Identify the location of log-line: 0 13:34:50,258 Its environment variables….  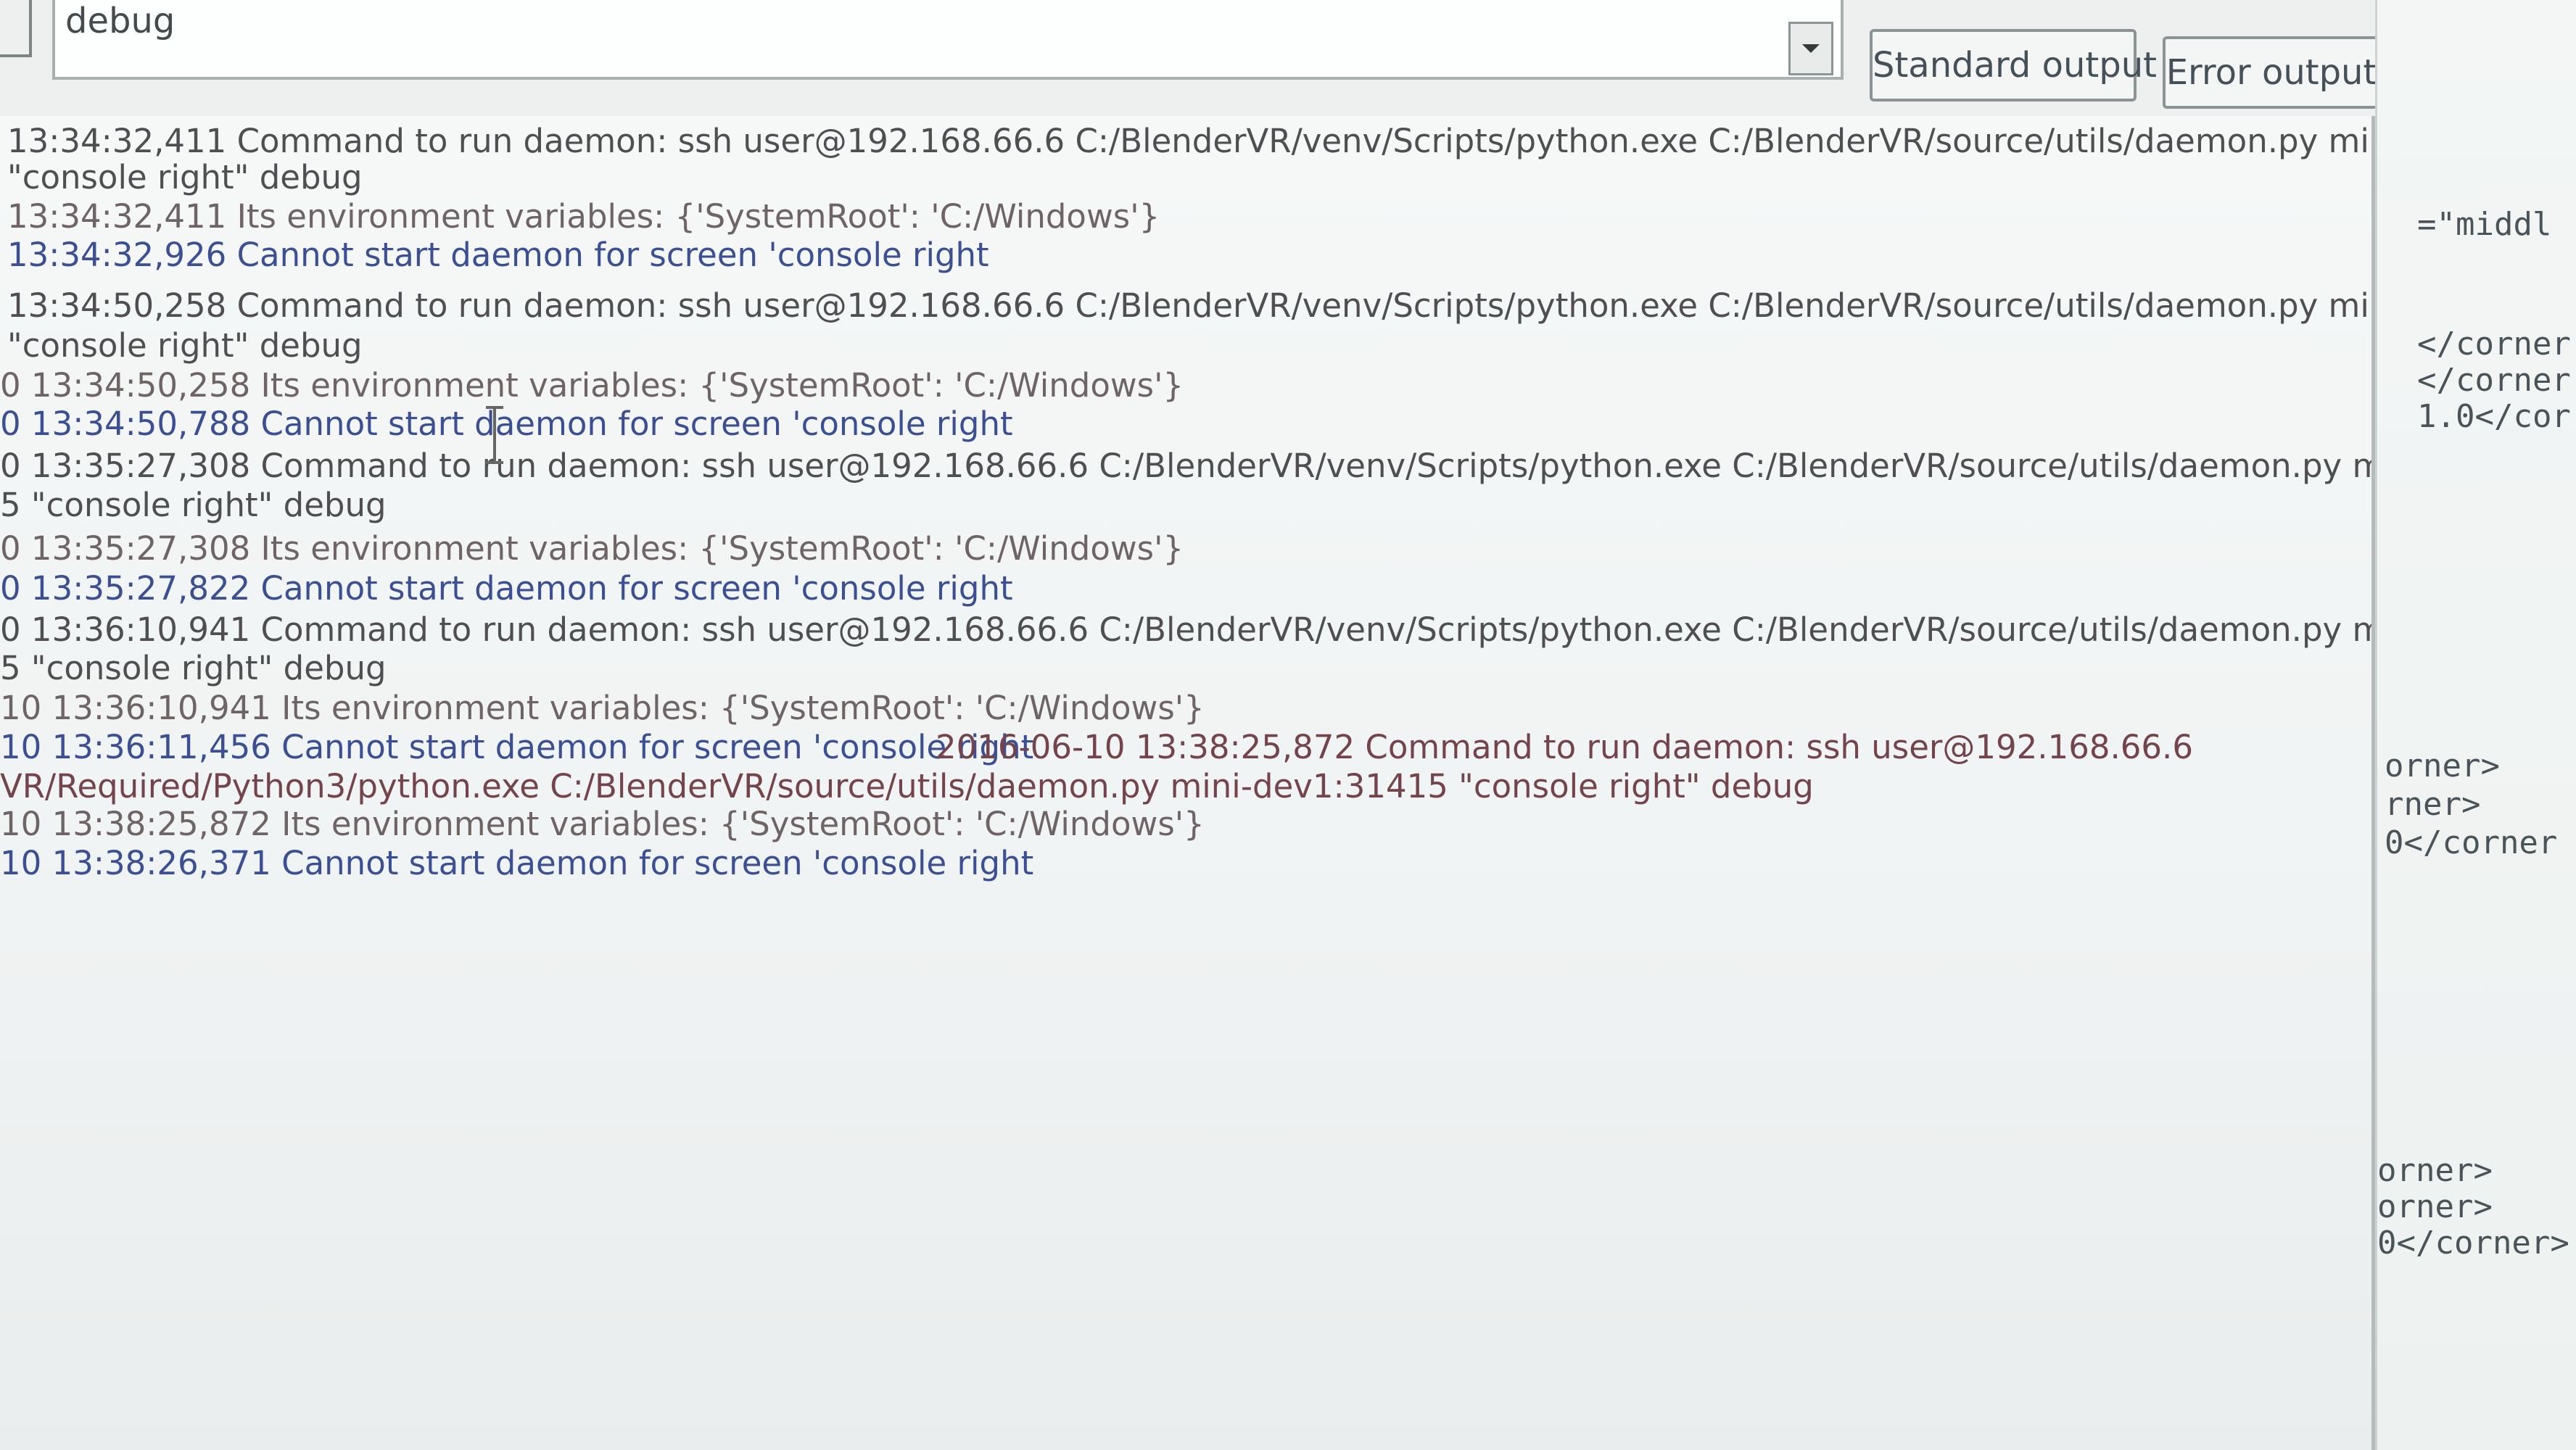
(592, 385).